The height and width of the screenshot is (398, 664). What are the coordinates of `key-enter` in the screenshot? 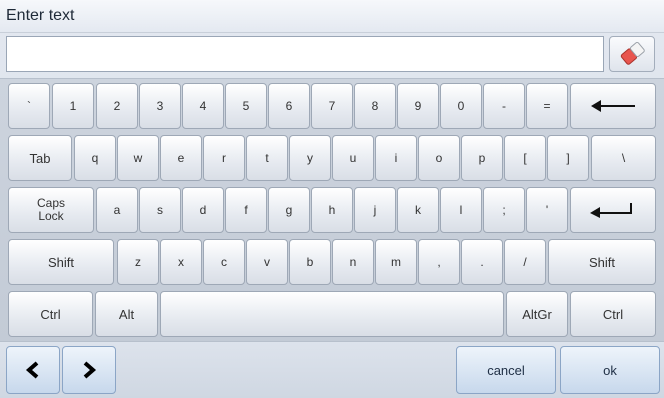 It's located at (613, 210).